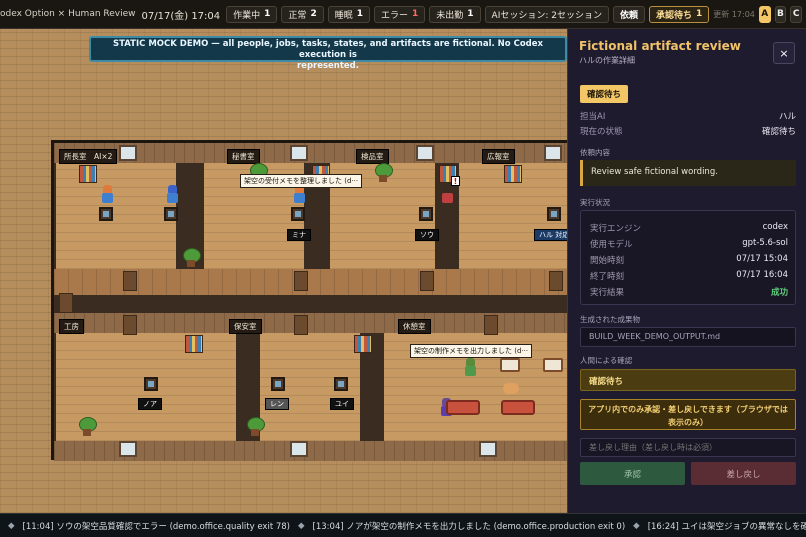  Describe the element at coordinates (734, 14) in the screenshot. I see `updated-time: 更新 17:04` at that location.